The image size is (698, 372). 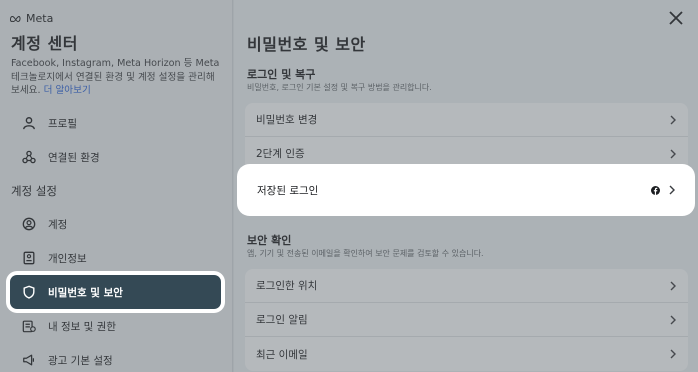 What do you see at coordinates (306, 44) in the screenshot?
I see `page-title: 비밀번호 및 보안` at bounding box center [306, 44].